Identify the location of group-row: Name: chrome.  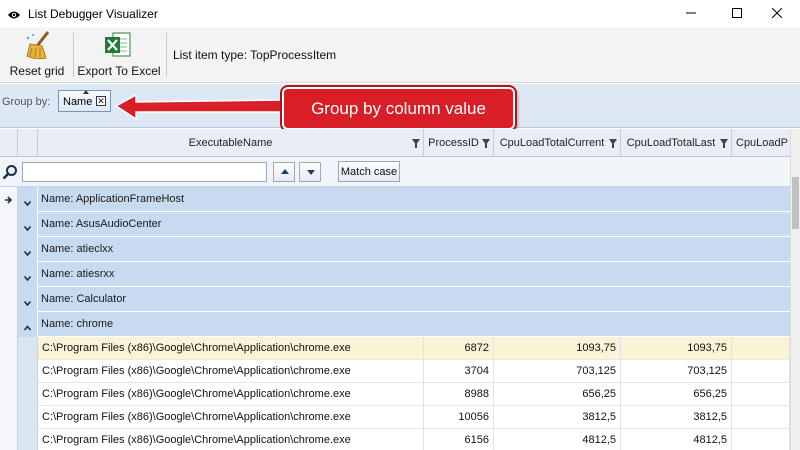
(395, 324).